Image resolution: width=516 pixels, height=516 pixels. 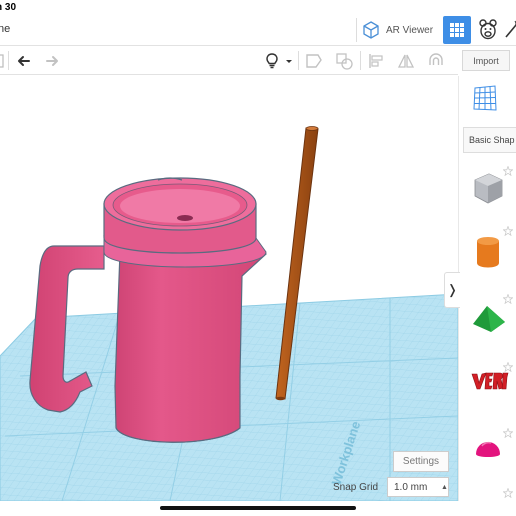 What do you see at coordinates (376, 61) in the screenshot?
I see `align-icon` at bounding box center [376, 61].